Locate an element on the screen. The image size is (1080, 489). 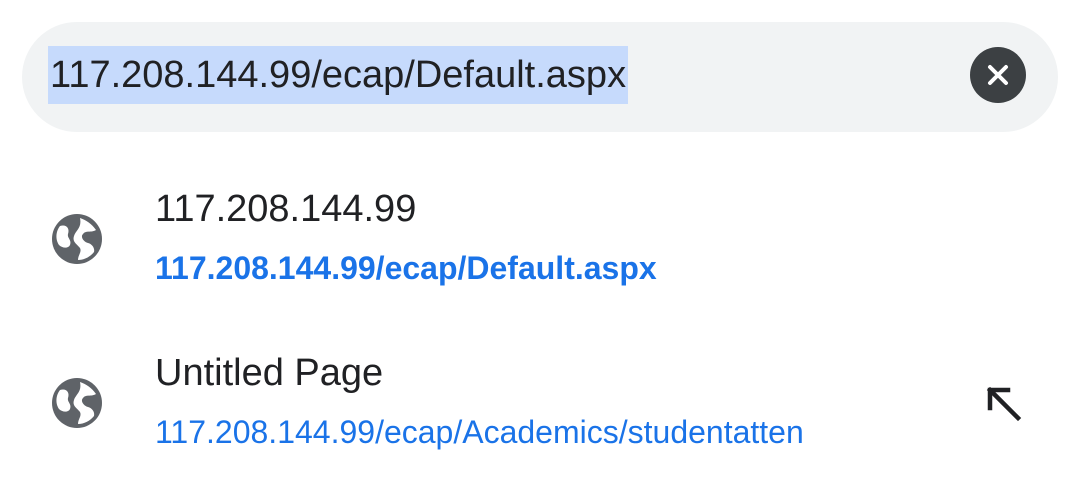
close-icon is located at coordinates (998, 75).